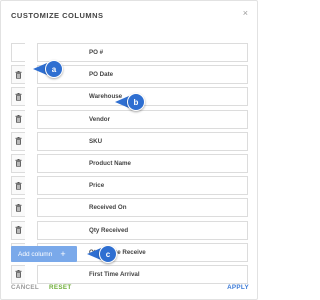  I want to click on column-row: Vendor, so click(129, 119).